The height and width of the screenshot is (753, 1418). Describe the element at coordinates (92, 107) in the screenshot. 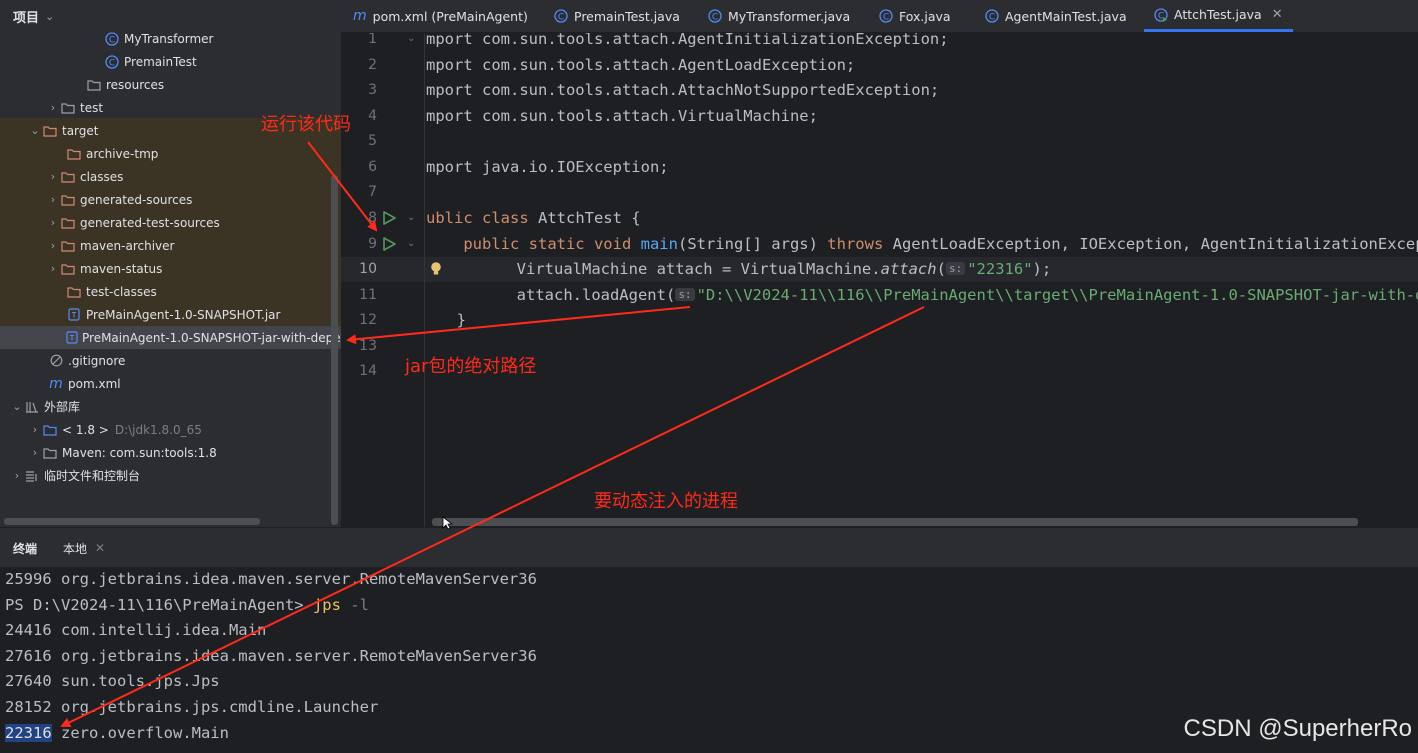

I see `tree-item-label: test` at that location.